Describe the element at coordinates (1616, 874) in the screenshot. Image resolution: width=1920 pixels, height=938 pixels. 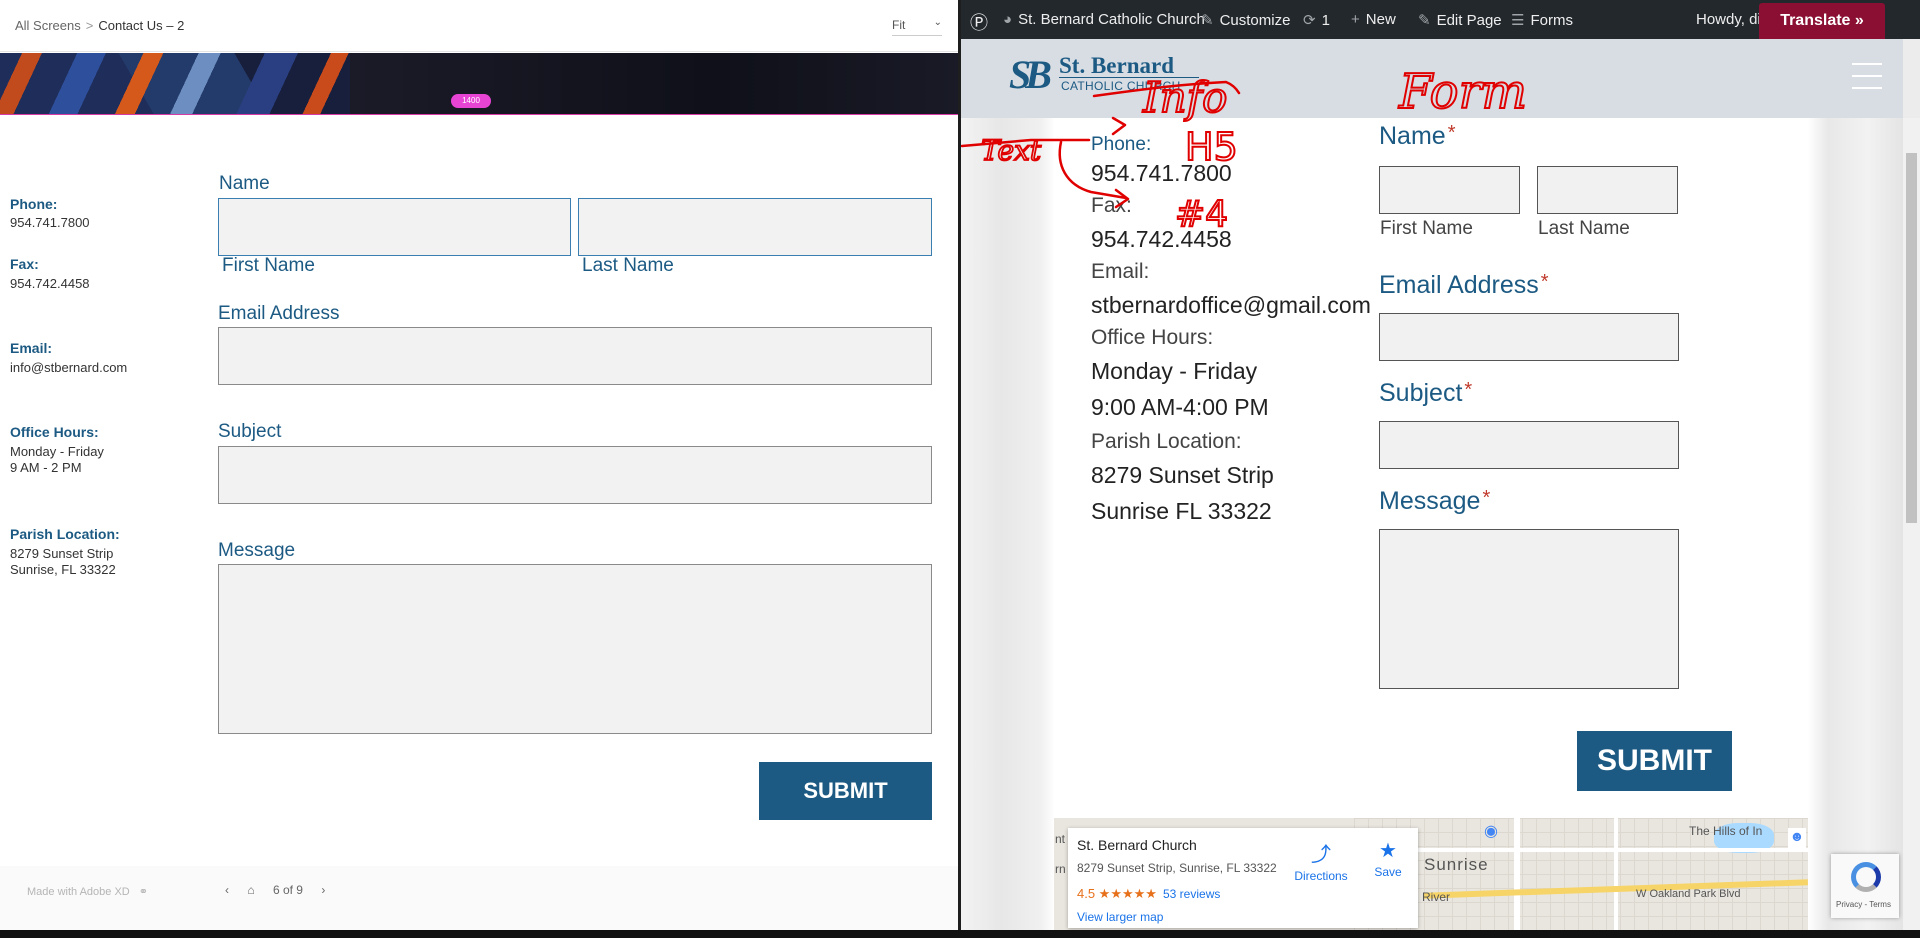
I see `map-road` at that location.